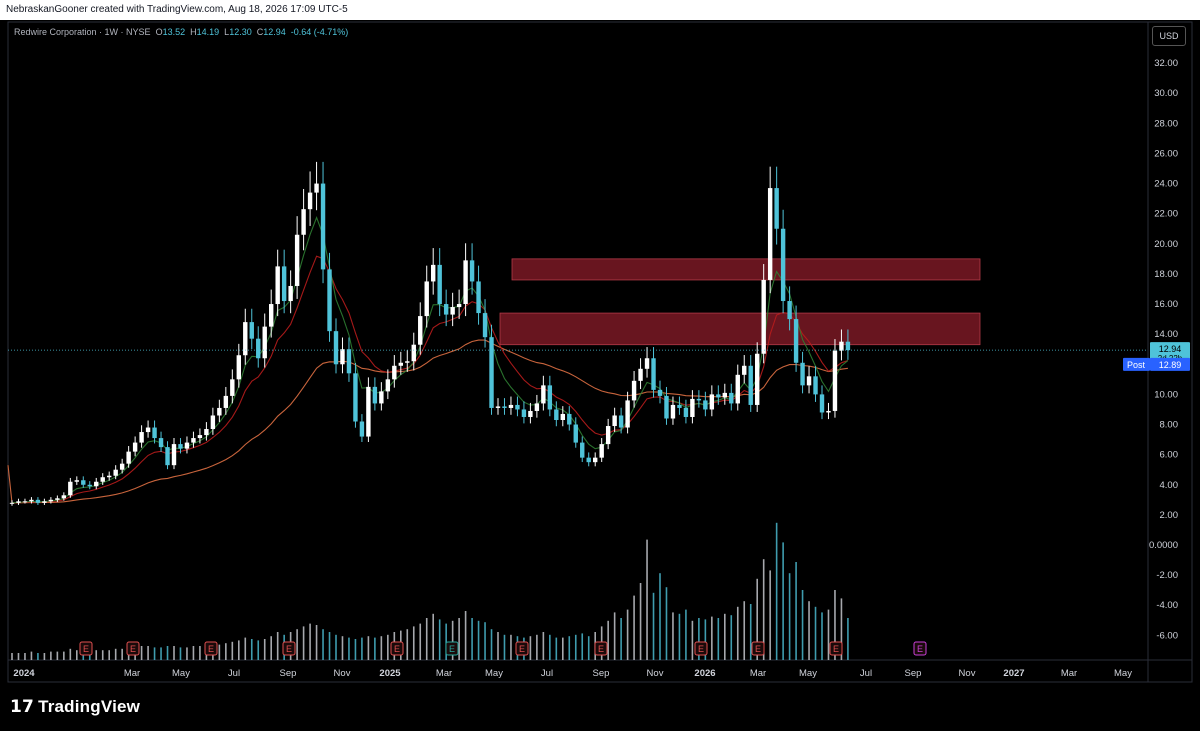  I want to click on resistance-zone, so click(740, 329).